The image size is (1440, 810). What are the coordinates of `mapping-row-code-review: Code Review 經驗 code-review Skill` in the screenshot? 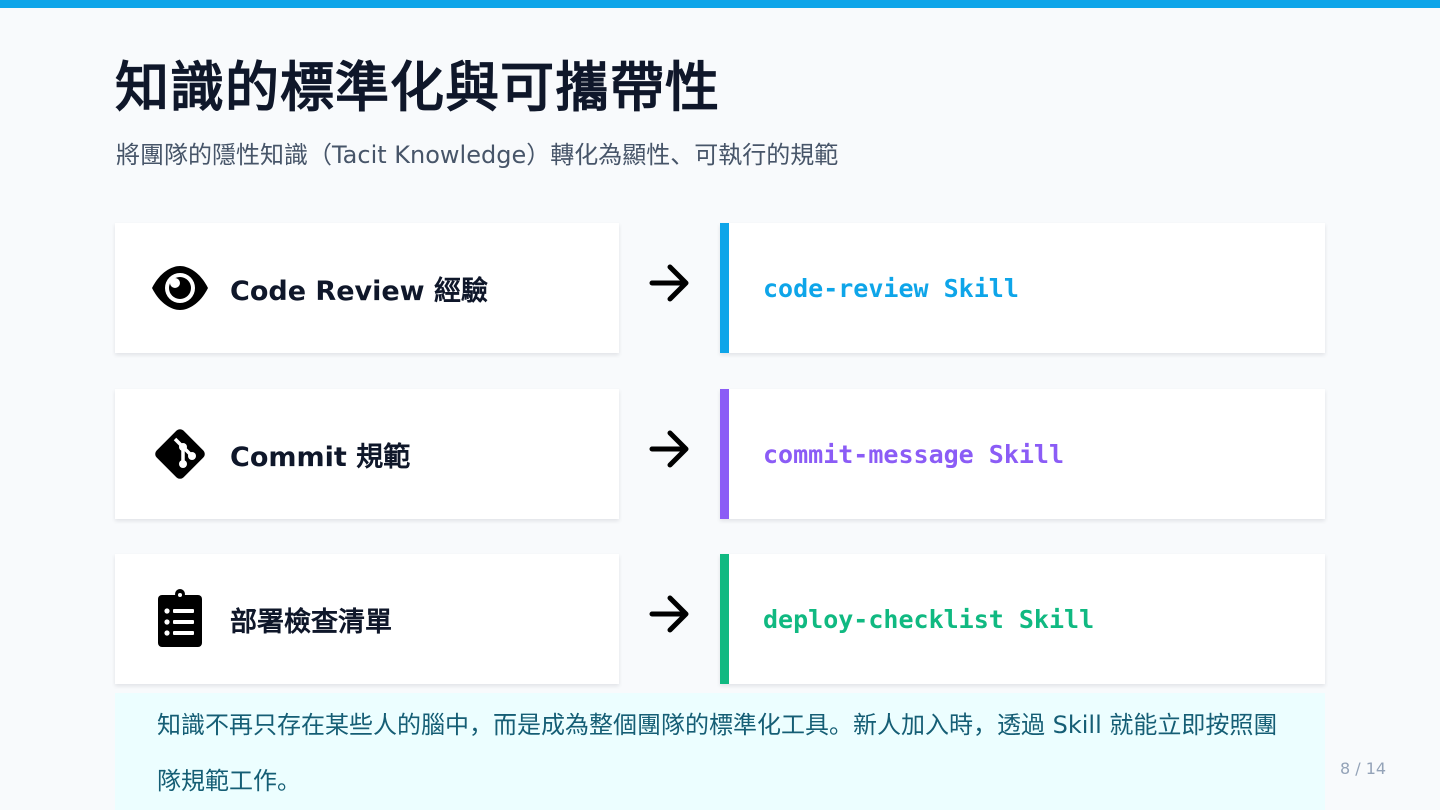 It's located at (720, 288).